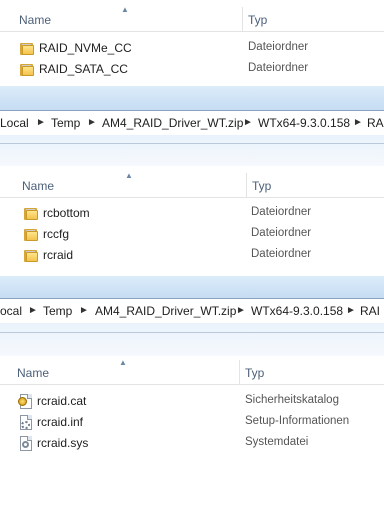 Image resolution: width=384 pixels, height=512 pixels. What do you see at coordinates (26, 402) in the screenshot?
I see `security-catalog-icon` at bounding box center [26, 402].